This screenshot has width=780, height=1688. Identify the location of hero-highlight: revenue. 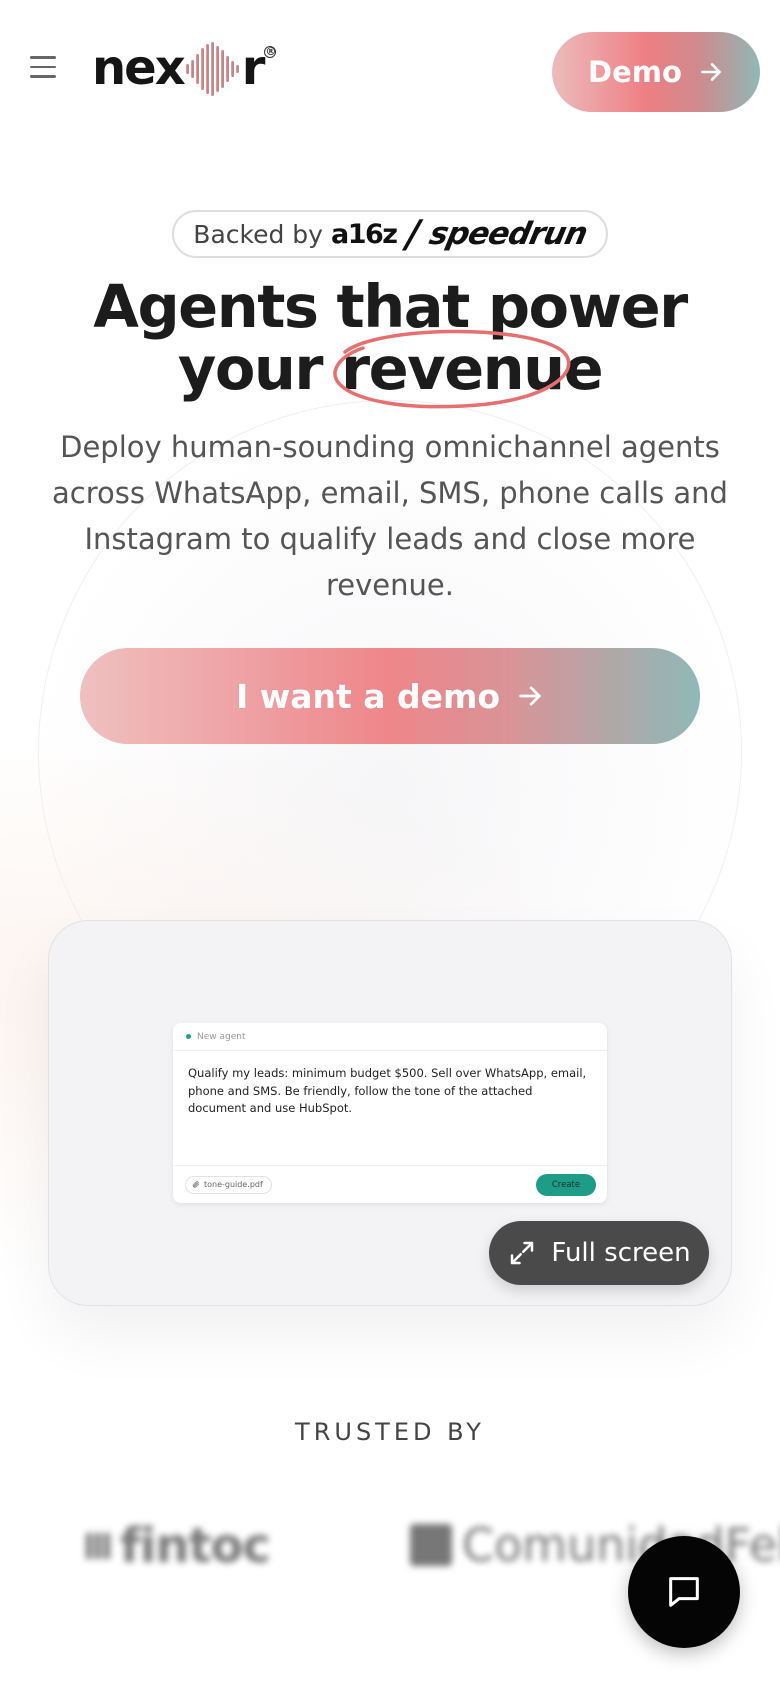
(468, 369).